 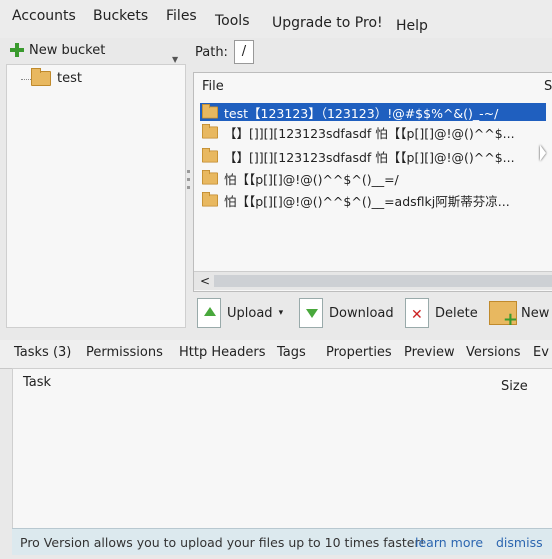 I want to click on download-icon, so click(x=311, y=313).